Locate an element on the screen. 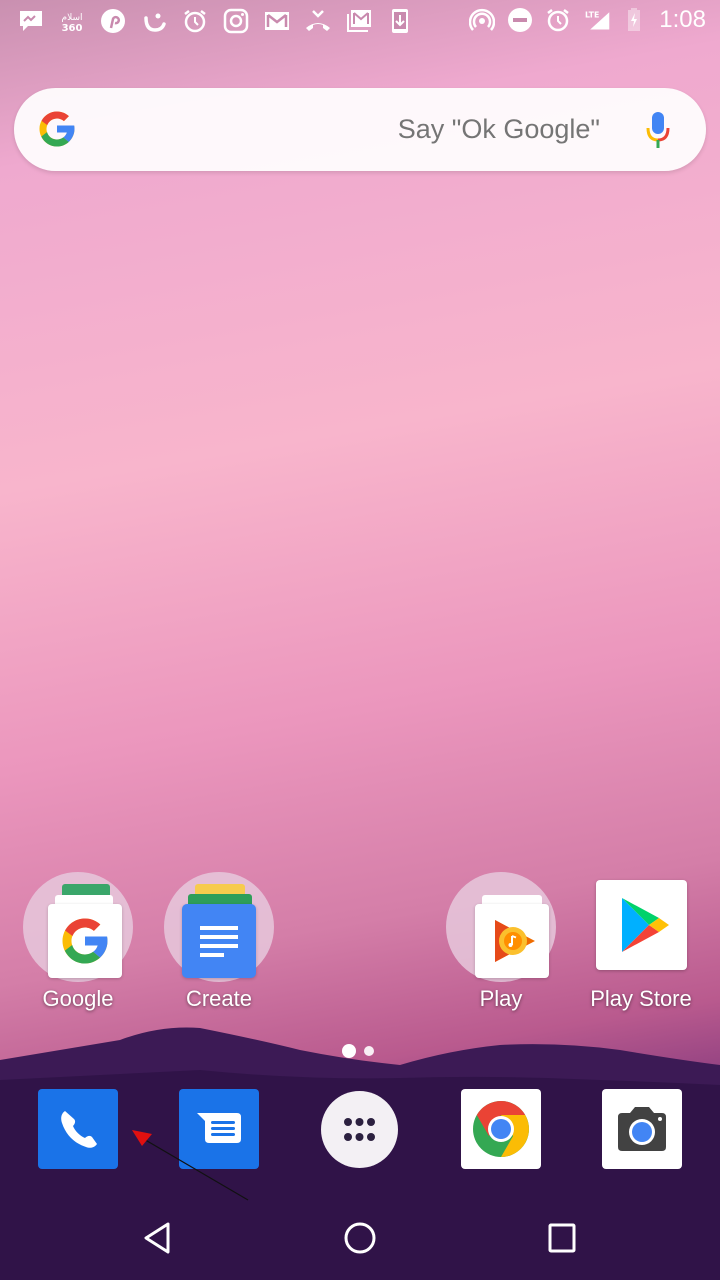  google-app-icon is located at coordinates (85, 941).